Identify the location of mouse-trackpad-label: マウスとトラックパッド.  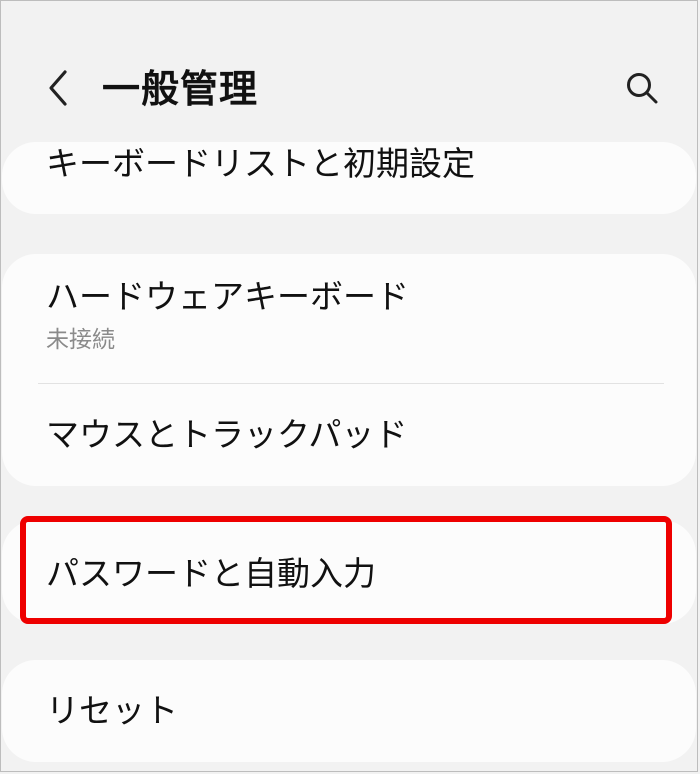
(227, 434).